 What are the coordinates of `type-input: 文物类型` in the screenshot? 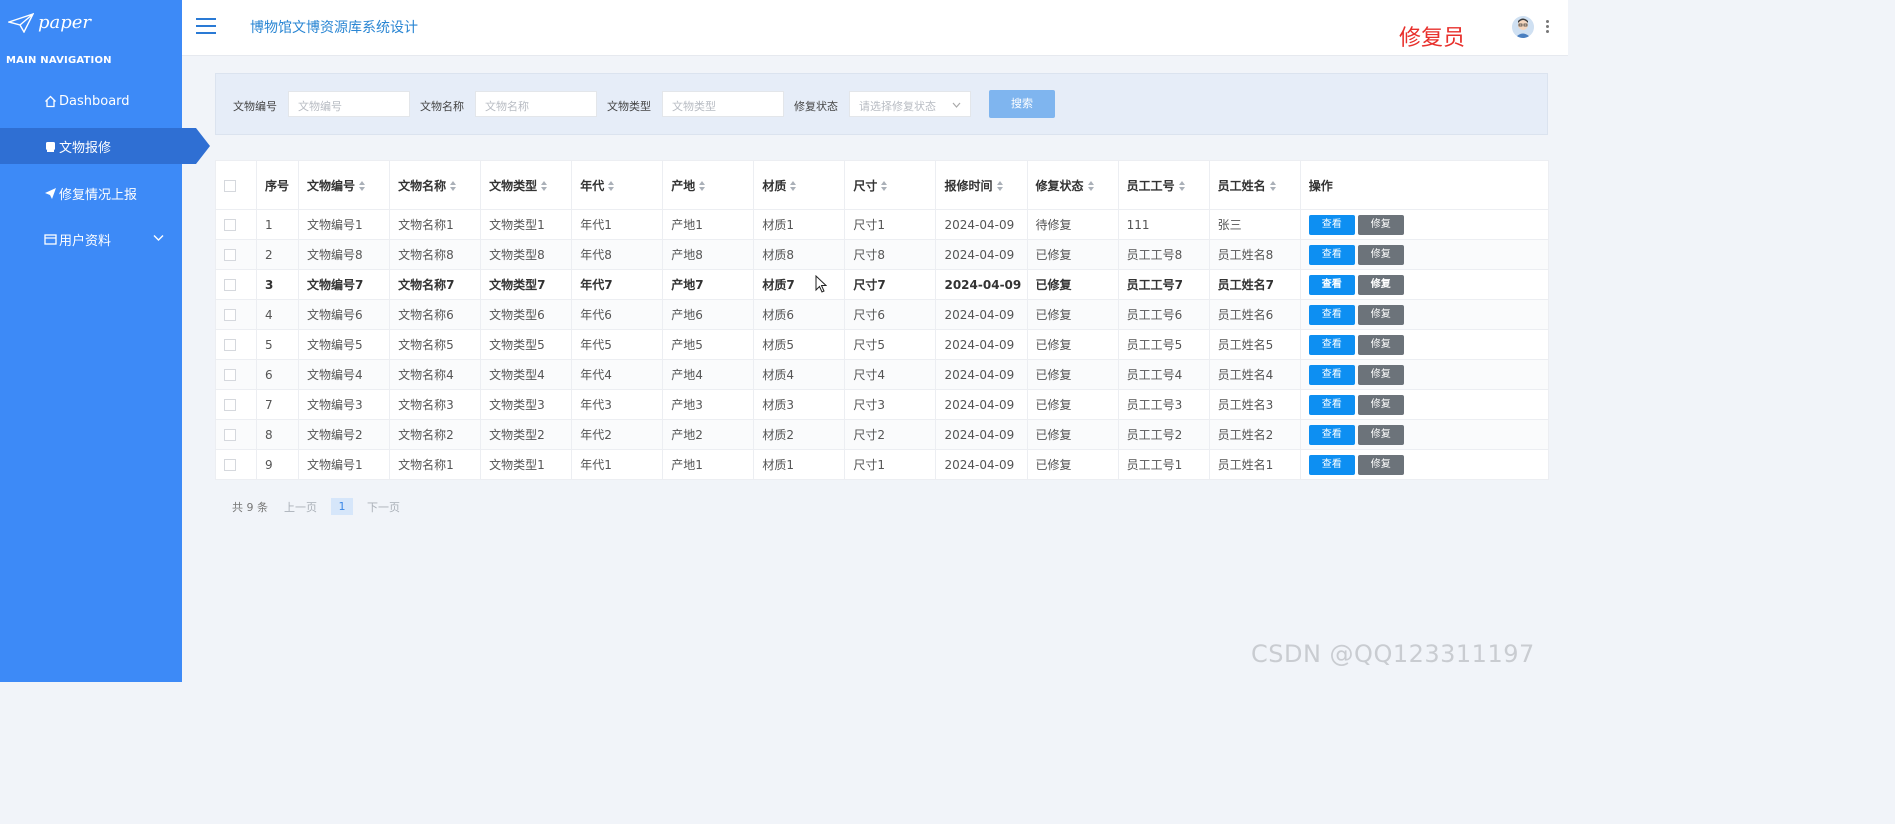 It's located at (723, 104).